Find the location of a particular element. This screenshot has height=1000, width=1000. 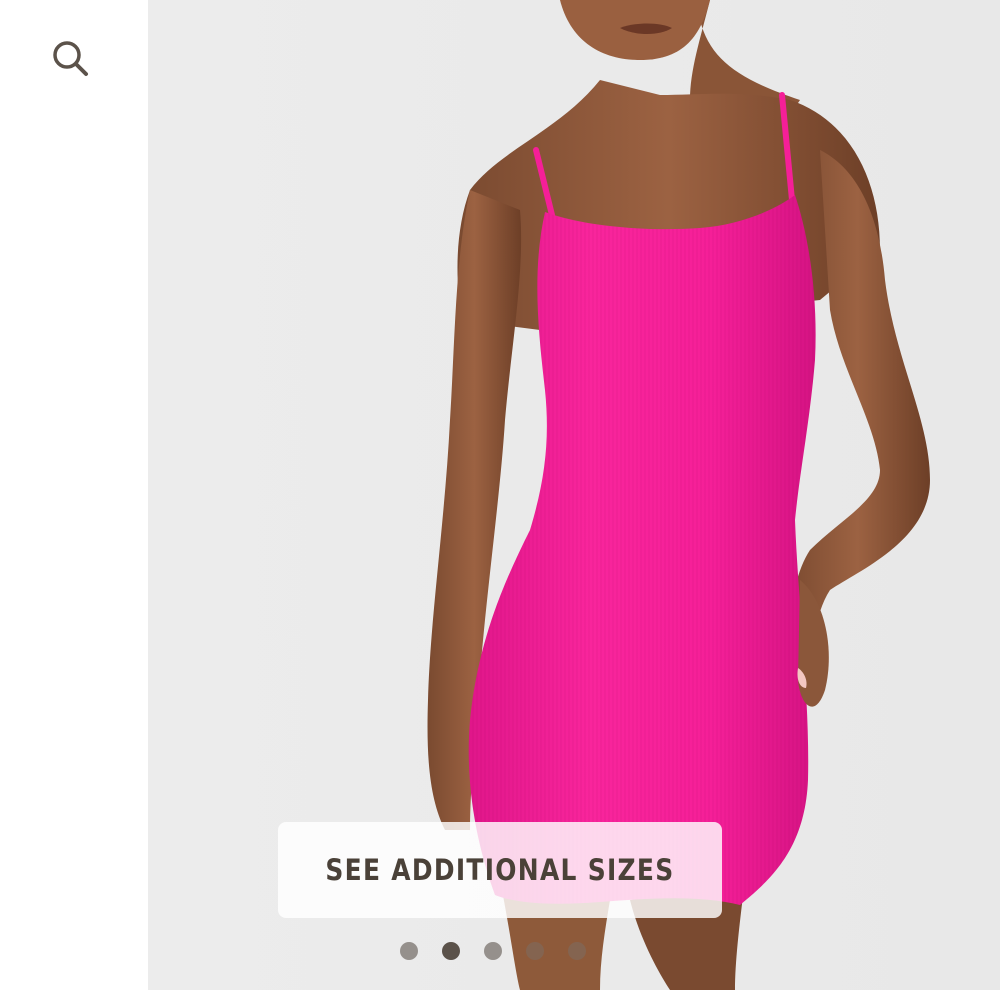

bottom-strip is located at coordinates (574, 995).